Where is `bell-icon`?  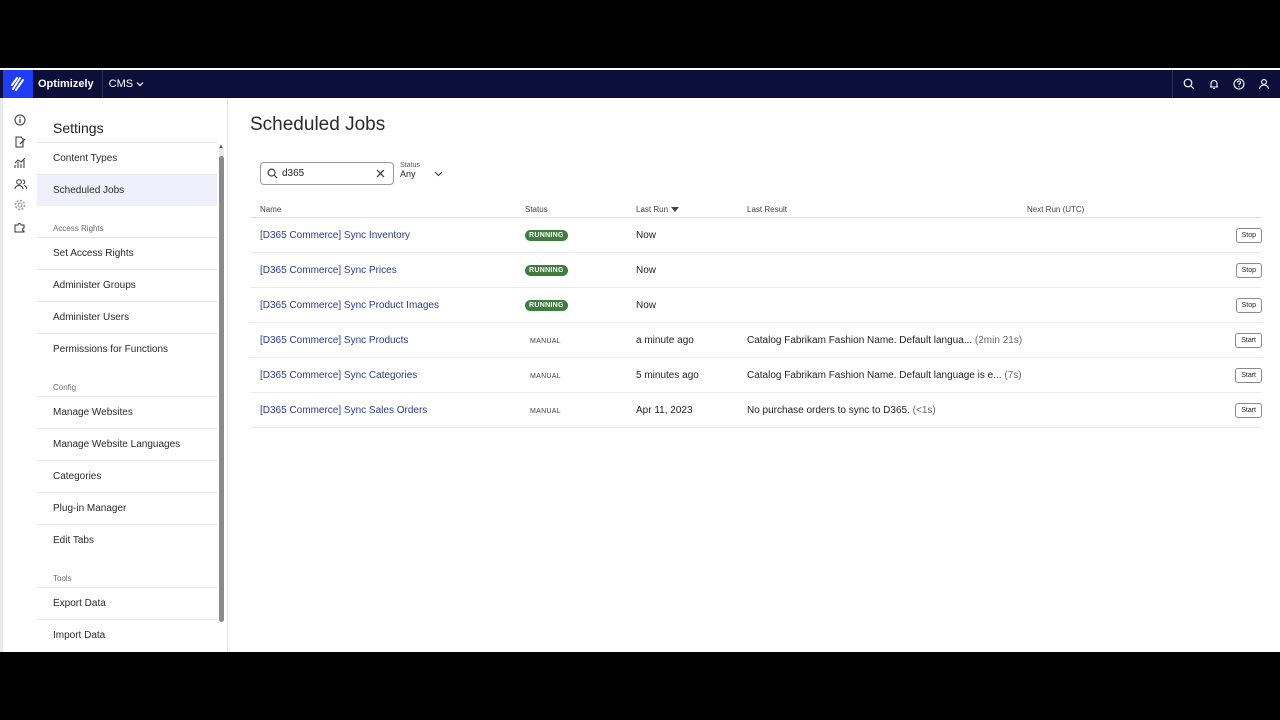
bell-icon is located at coordinates (1214, 84).